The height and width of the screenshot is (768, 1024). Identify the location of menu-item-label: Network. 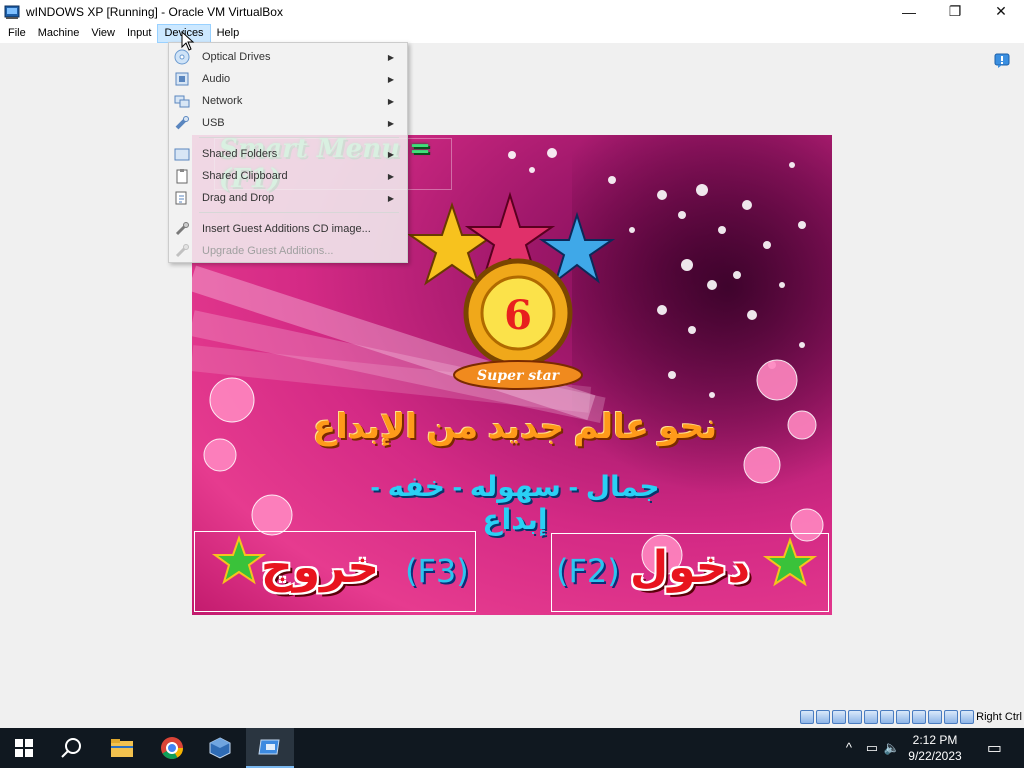
(222, 101).